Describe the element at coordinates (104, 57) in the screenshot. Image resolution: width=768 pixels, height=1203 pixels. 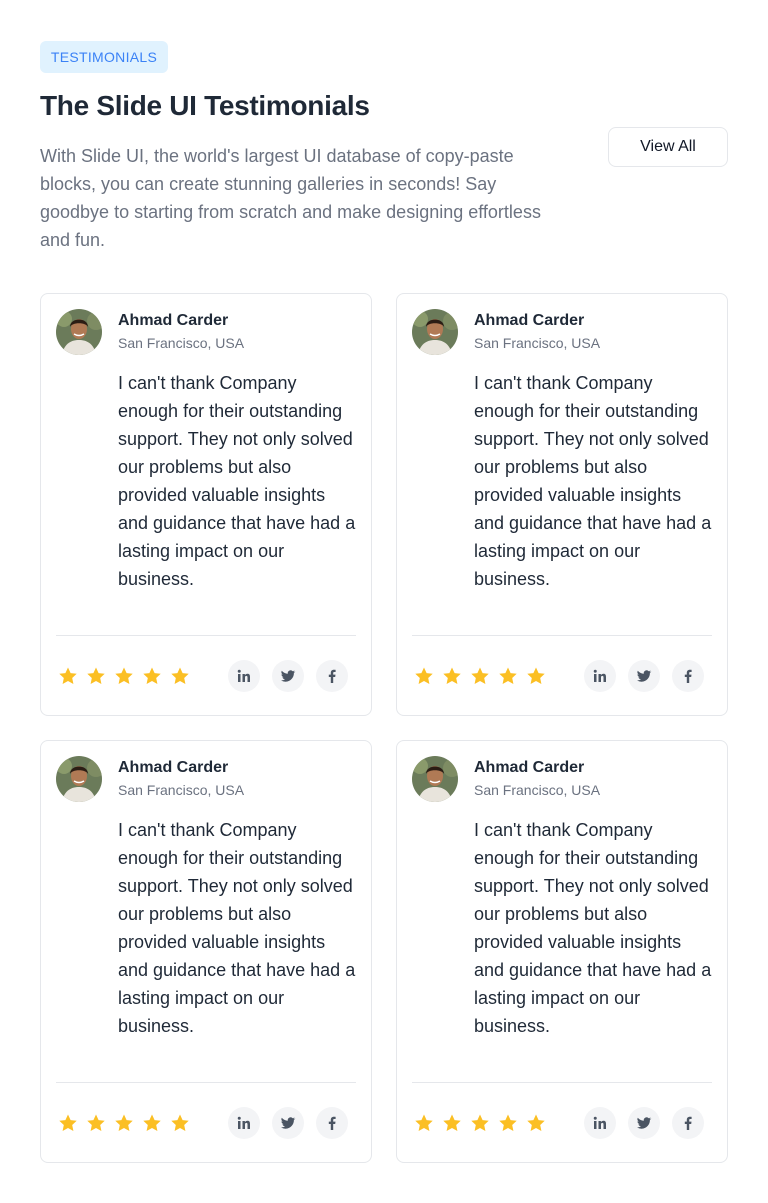
I see `section-badge: TESTIMONIALS` at that location.